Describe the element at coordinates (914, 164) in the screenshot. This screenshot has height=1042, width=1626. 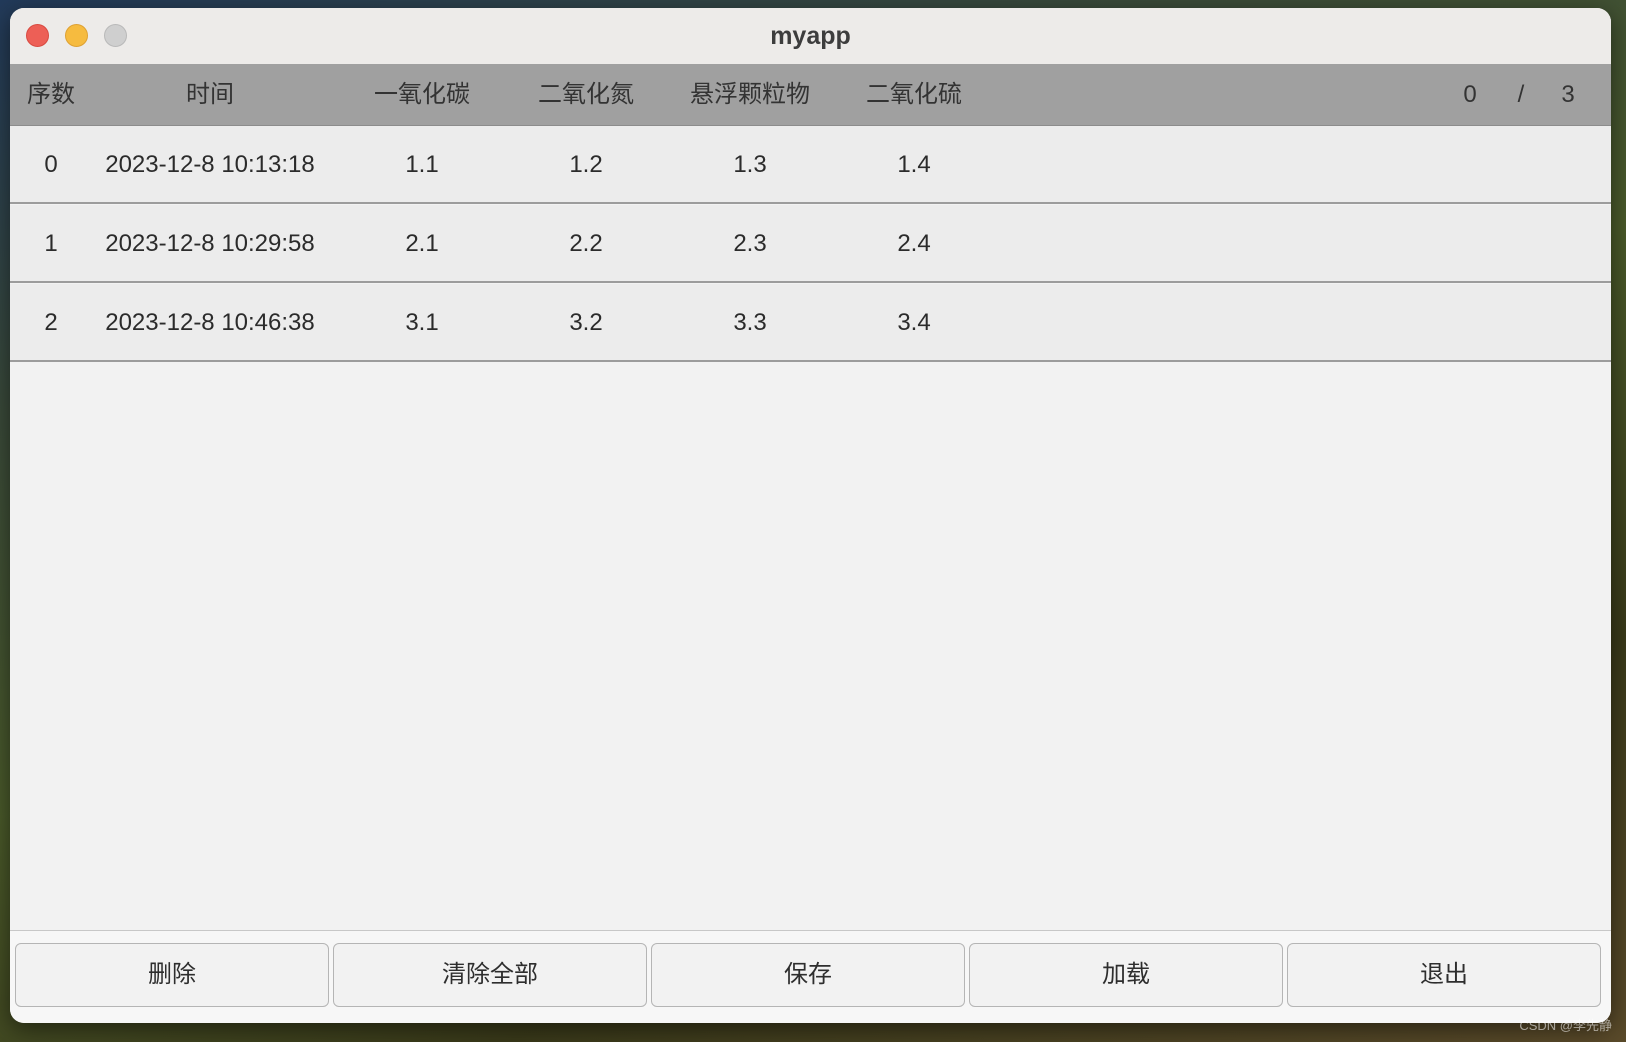
I see `row-so2: 1.4` at that location.